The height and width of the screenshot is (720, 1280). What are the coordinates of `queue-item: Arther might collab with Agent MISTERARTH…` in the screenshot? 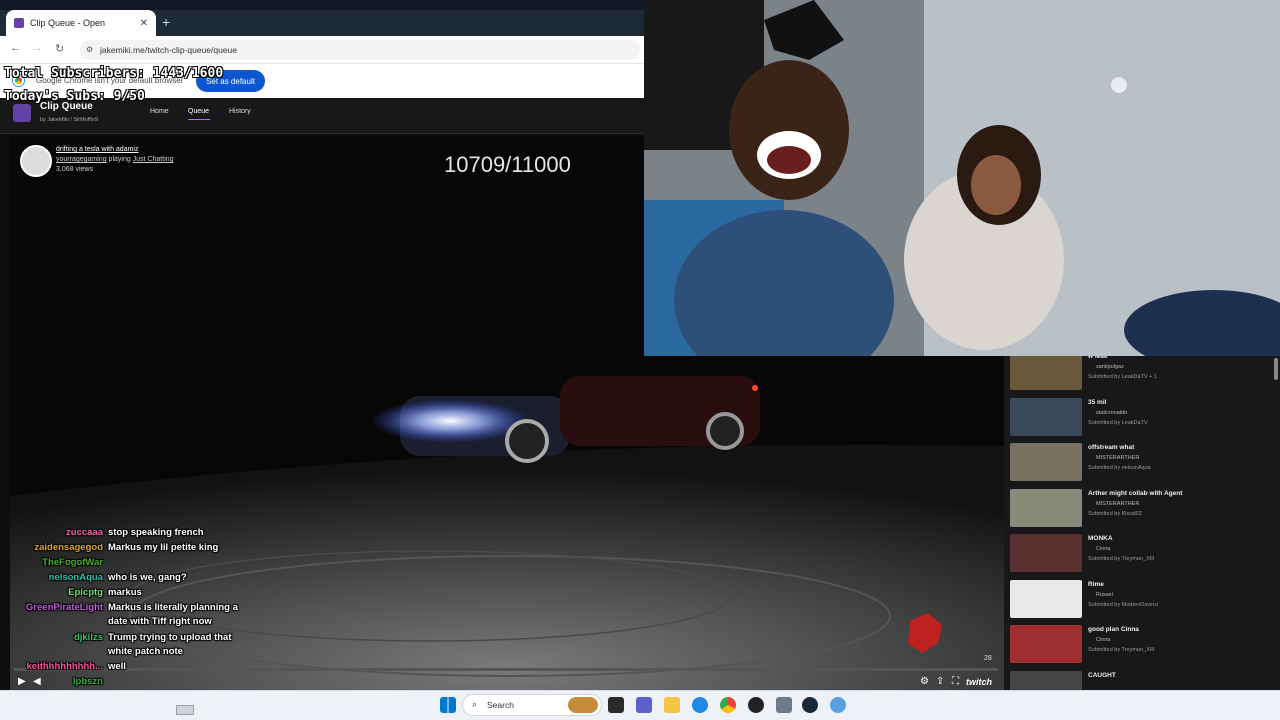 It's located at (1142, 508).